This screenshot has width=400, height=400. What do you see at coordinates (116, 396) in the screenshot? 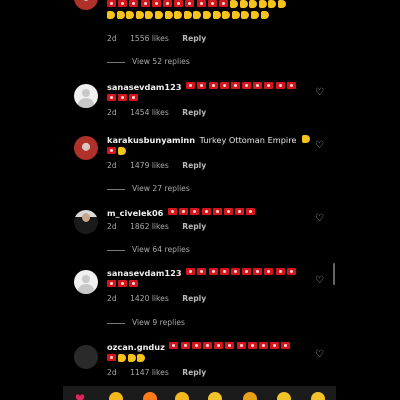
I see `raising-hands-emoji` at bounding box center [116, 396].